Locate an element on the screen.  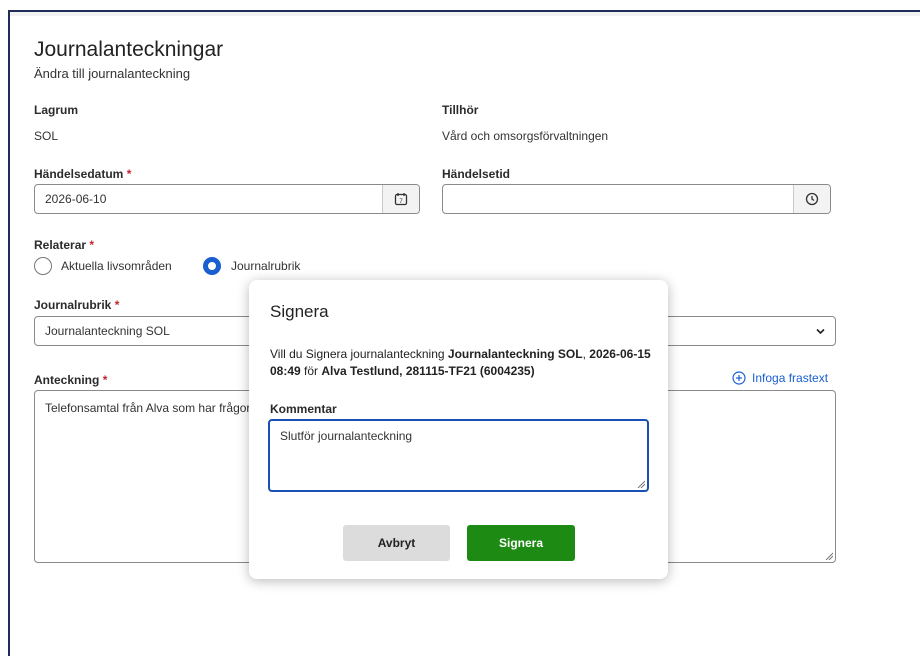
anteckning-label: Anteckning * is located at coordinates (70, 380).